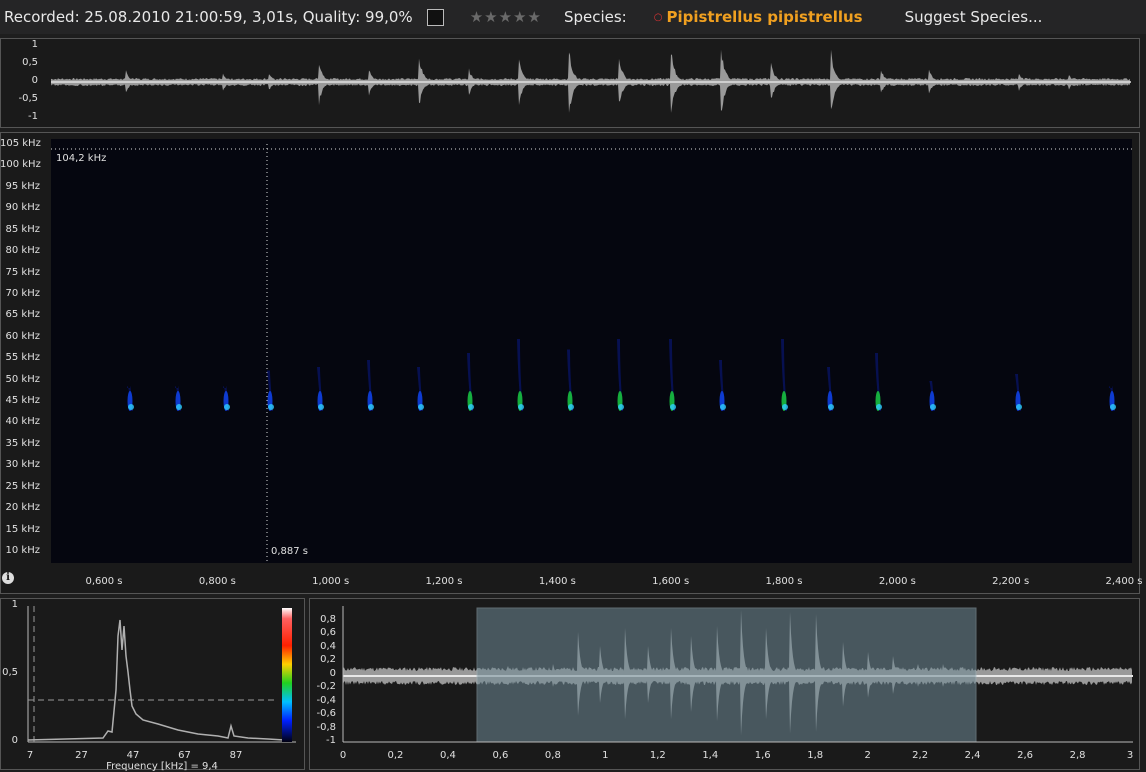 The image size is (1146, 772). Describe the element at coordinates (22, 379) in the screenshot. I see `spectrogram-y-tick: 50 kHz` at that location.